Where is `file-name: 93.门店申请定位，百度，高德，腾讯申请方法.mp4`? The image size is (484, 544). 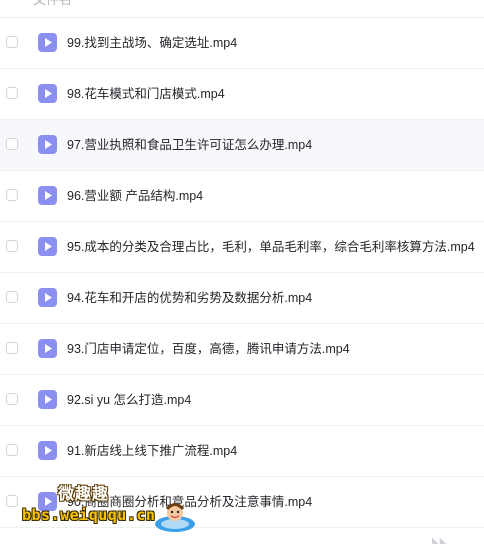
file-name: 93.门店申请定位，百度，高德，腾讯申请方法.mp4 is located at coordinates (208, 349).